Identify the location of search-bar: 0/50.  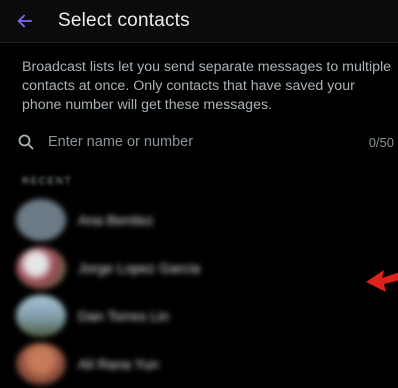
(199, 142).